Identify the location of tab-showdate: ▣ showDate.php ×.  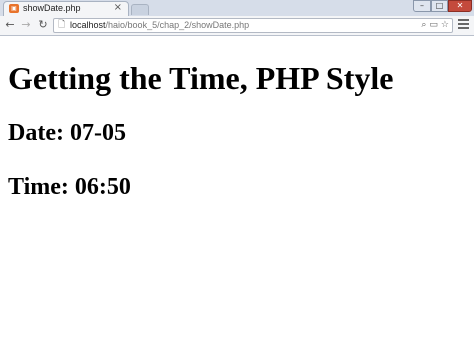
(66, 8).